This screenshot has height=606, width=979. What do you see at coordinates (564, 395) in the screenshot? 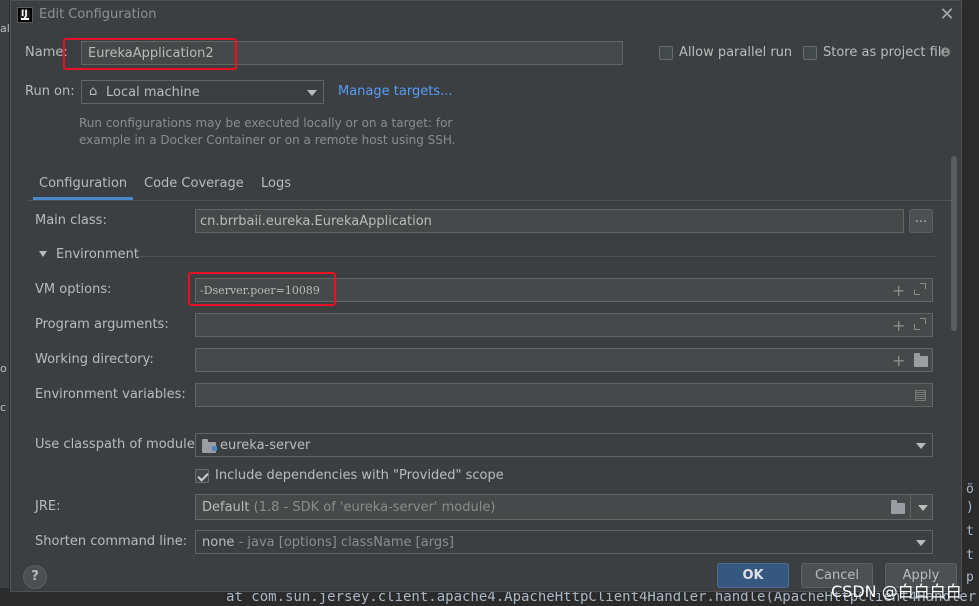
I see `environment-variables-input: ▤` at bounding box center [564, 395].